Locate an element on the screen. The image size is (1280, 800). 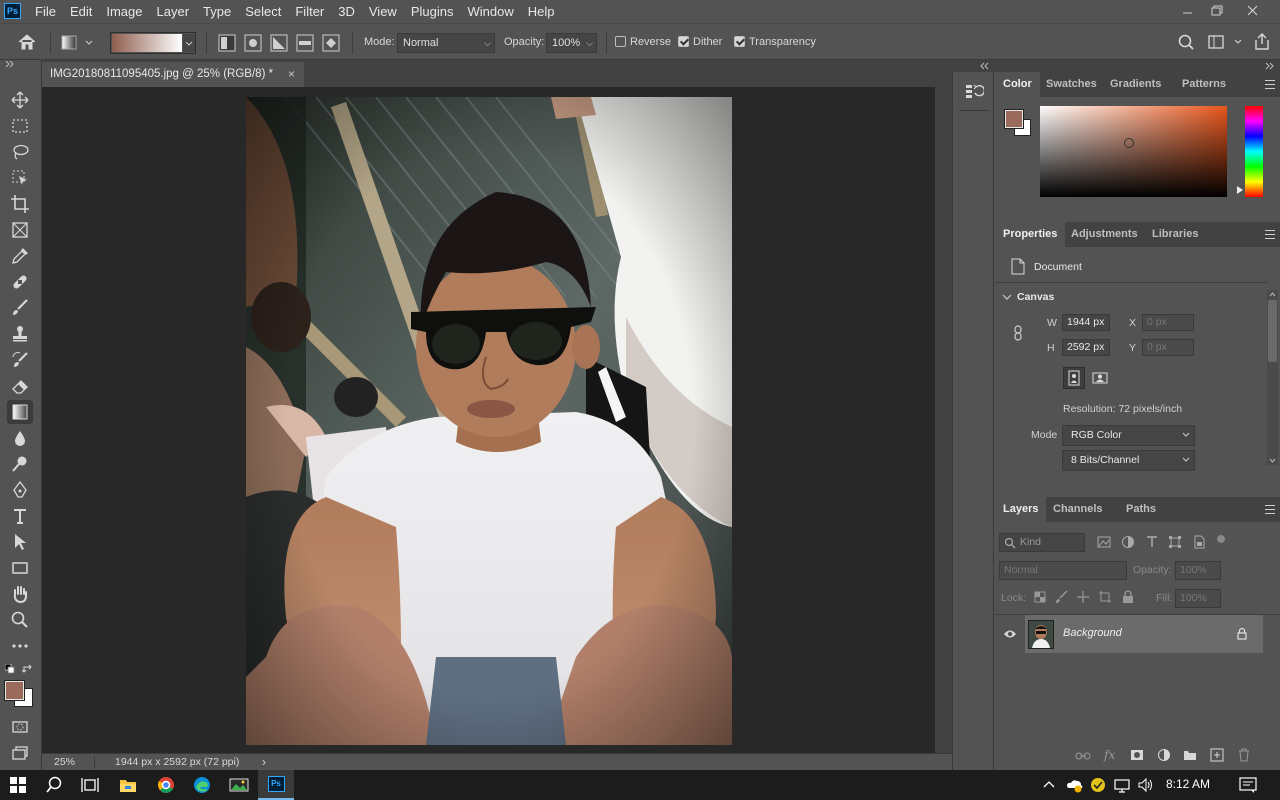
network-icon is located at coordinates (1122, 785).